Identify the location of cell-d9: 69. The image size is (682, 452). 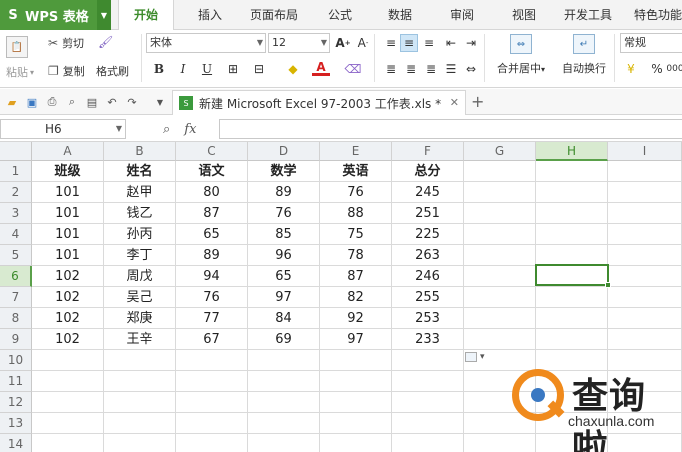
(284, 339).